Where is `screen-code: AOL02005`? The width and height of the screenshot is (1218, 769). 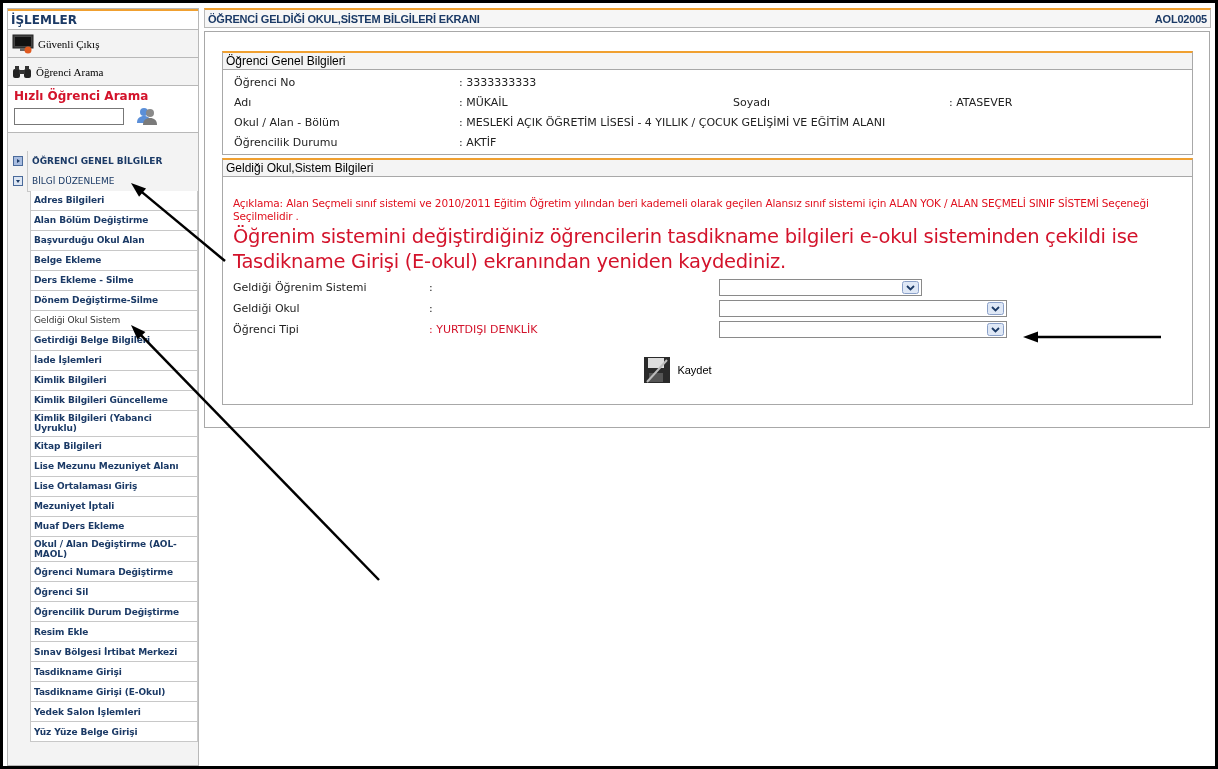
screen-code: AOL02005 is located at coordinates (1180, 18).